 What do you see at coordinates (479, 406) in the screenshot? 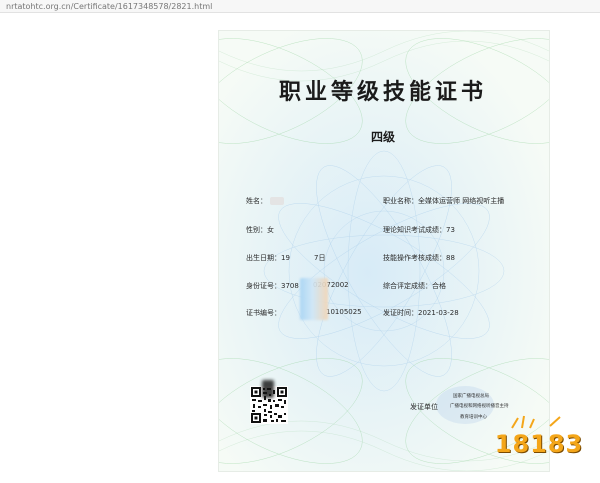
I see `issuer-org-2: 广播电视和网络视听播音主持` at bounding box center [479, 406].